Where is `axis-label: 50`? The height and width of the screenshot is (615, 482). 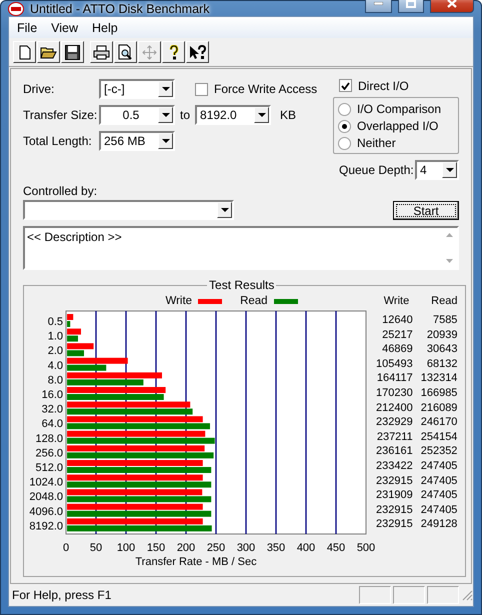 axis-label: 50 is located at coordinates (96, 548).